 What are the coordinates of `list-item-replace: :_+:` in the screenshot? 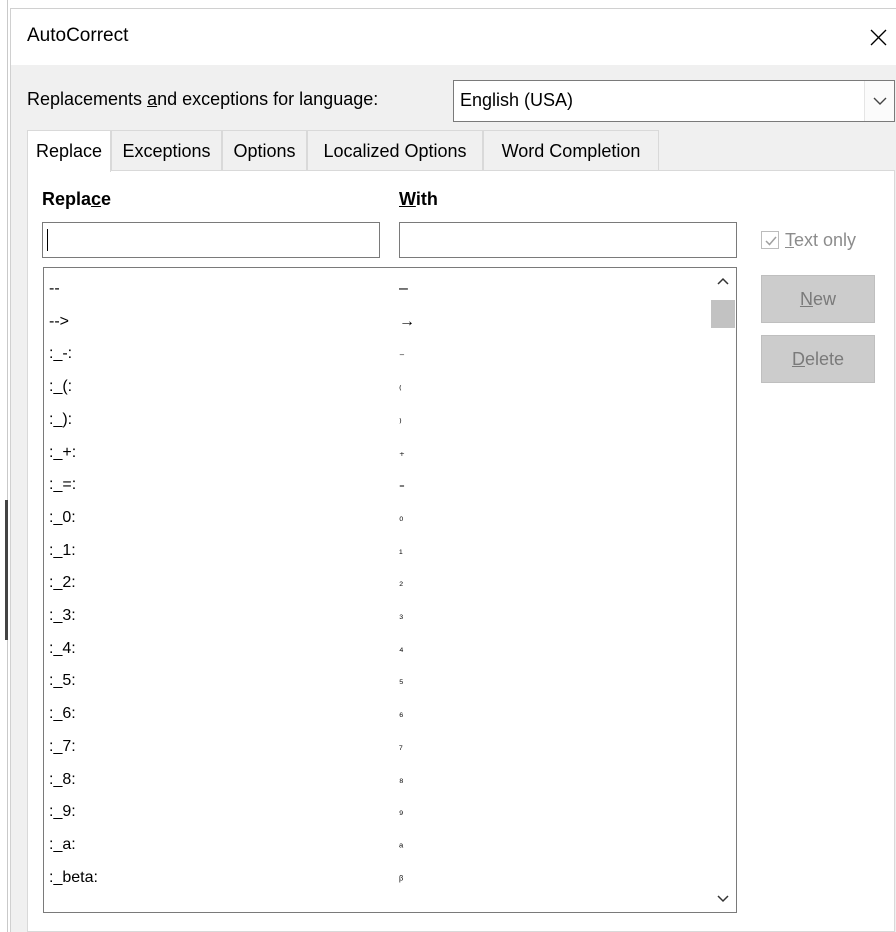 It's located at (63, 452).